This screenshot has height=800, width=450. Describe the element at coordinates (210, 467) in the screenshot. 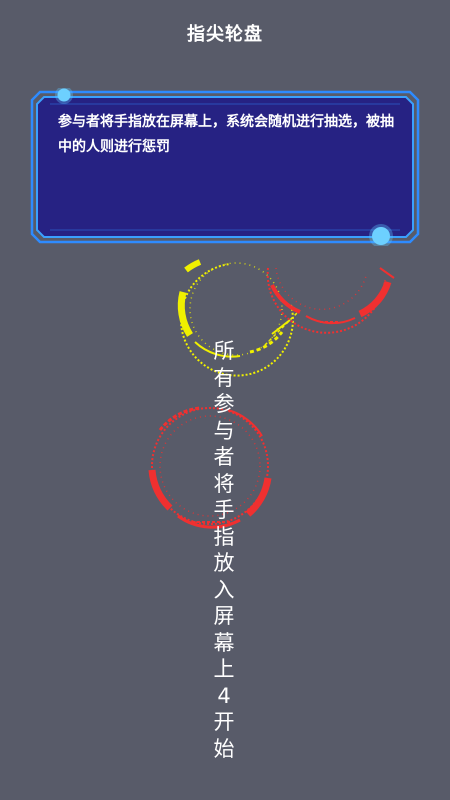

I see `finger-ring-red-icon` at that location.